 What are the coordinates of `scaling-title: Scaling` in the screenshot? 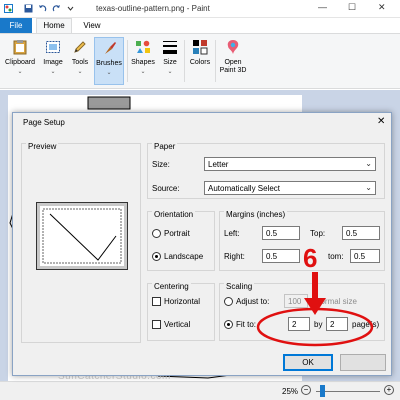 It's located at (239, 286).